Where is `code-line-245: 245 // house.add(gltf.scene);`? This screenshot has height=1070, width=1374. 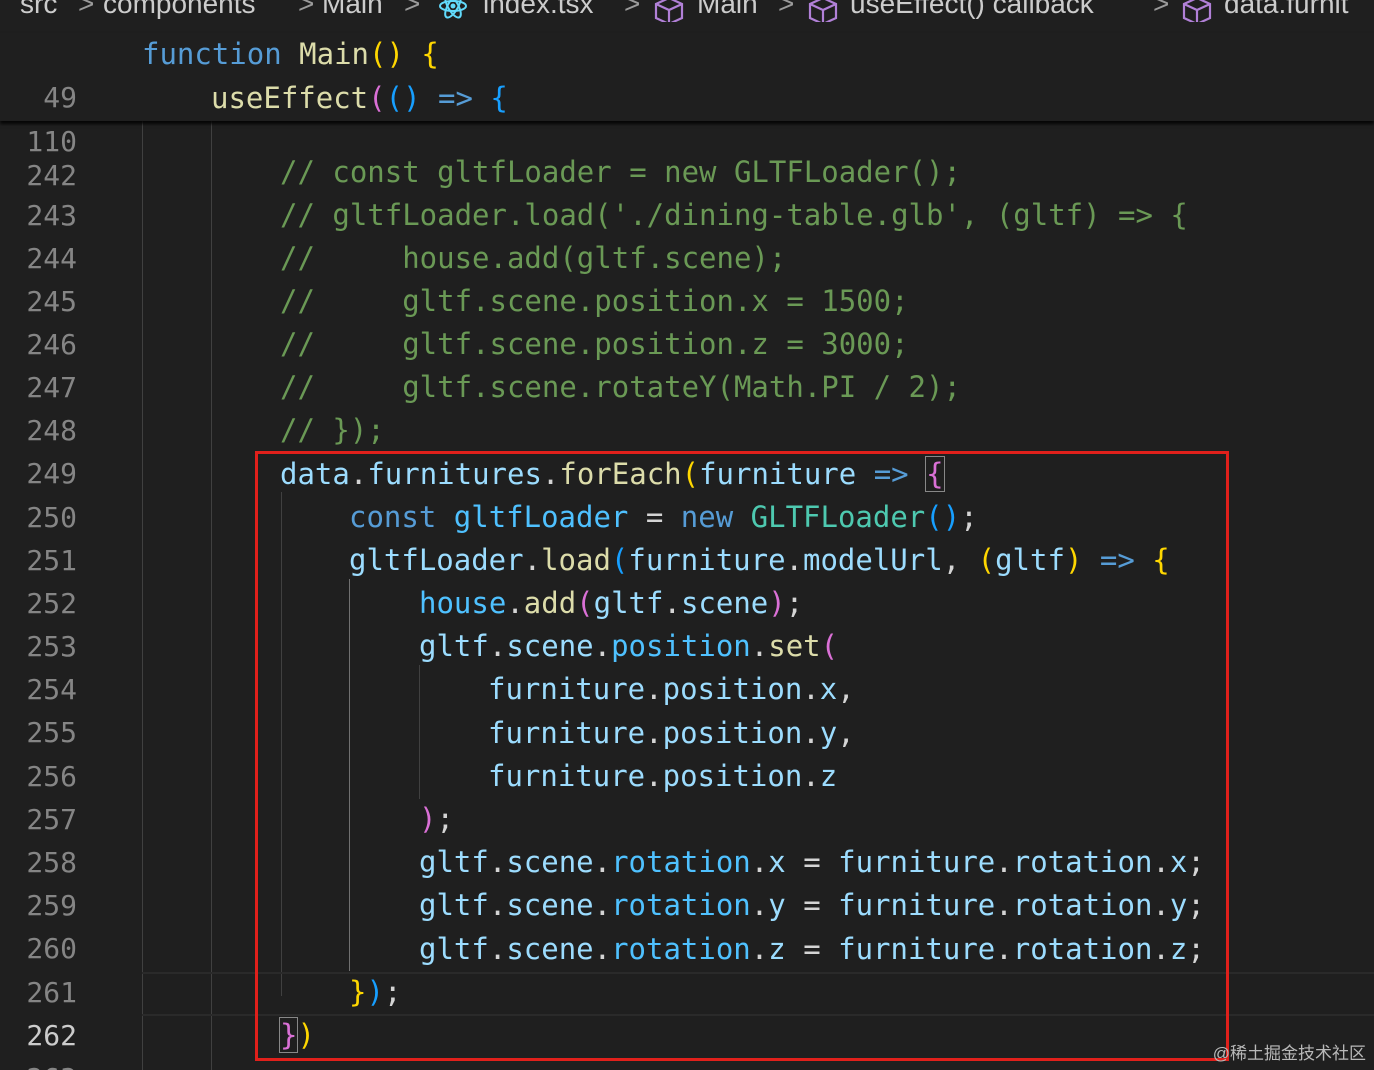 code-line-245: 245 // house.add(gltf.scene); is located at coordinates (687, 277).